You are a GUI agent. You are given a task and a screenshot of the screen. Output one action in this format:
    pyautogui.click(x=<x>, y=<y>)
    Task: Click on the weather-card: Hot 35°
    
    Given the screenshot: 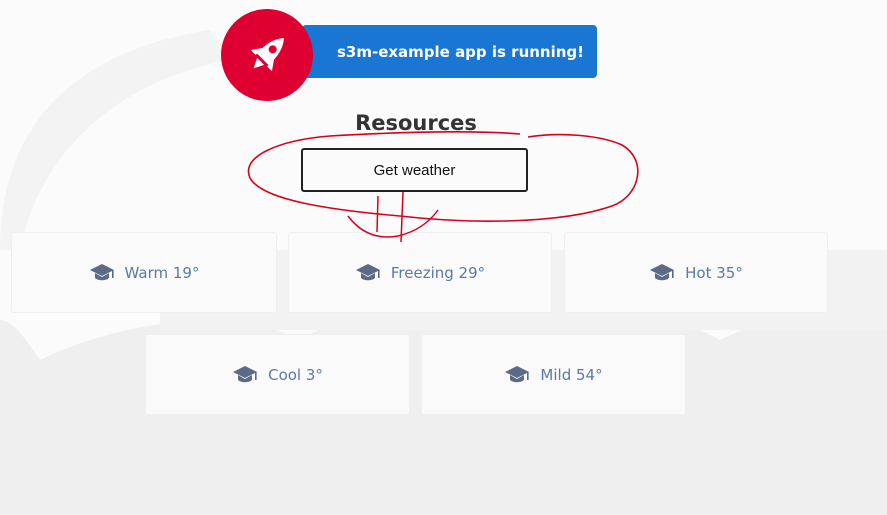 What is the action you would take?
    pyautogui.click(x=696, y=272)
    